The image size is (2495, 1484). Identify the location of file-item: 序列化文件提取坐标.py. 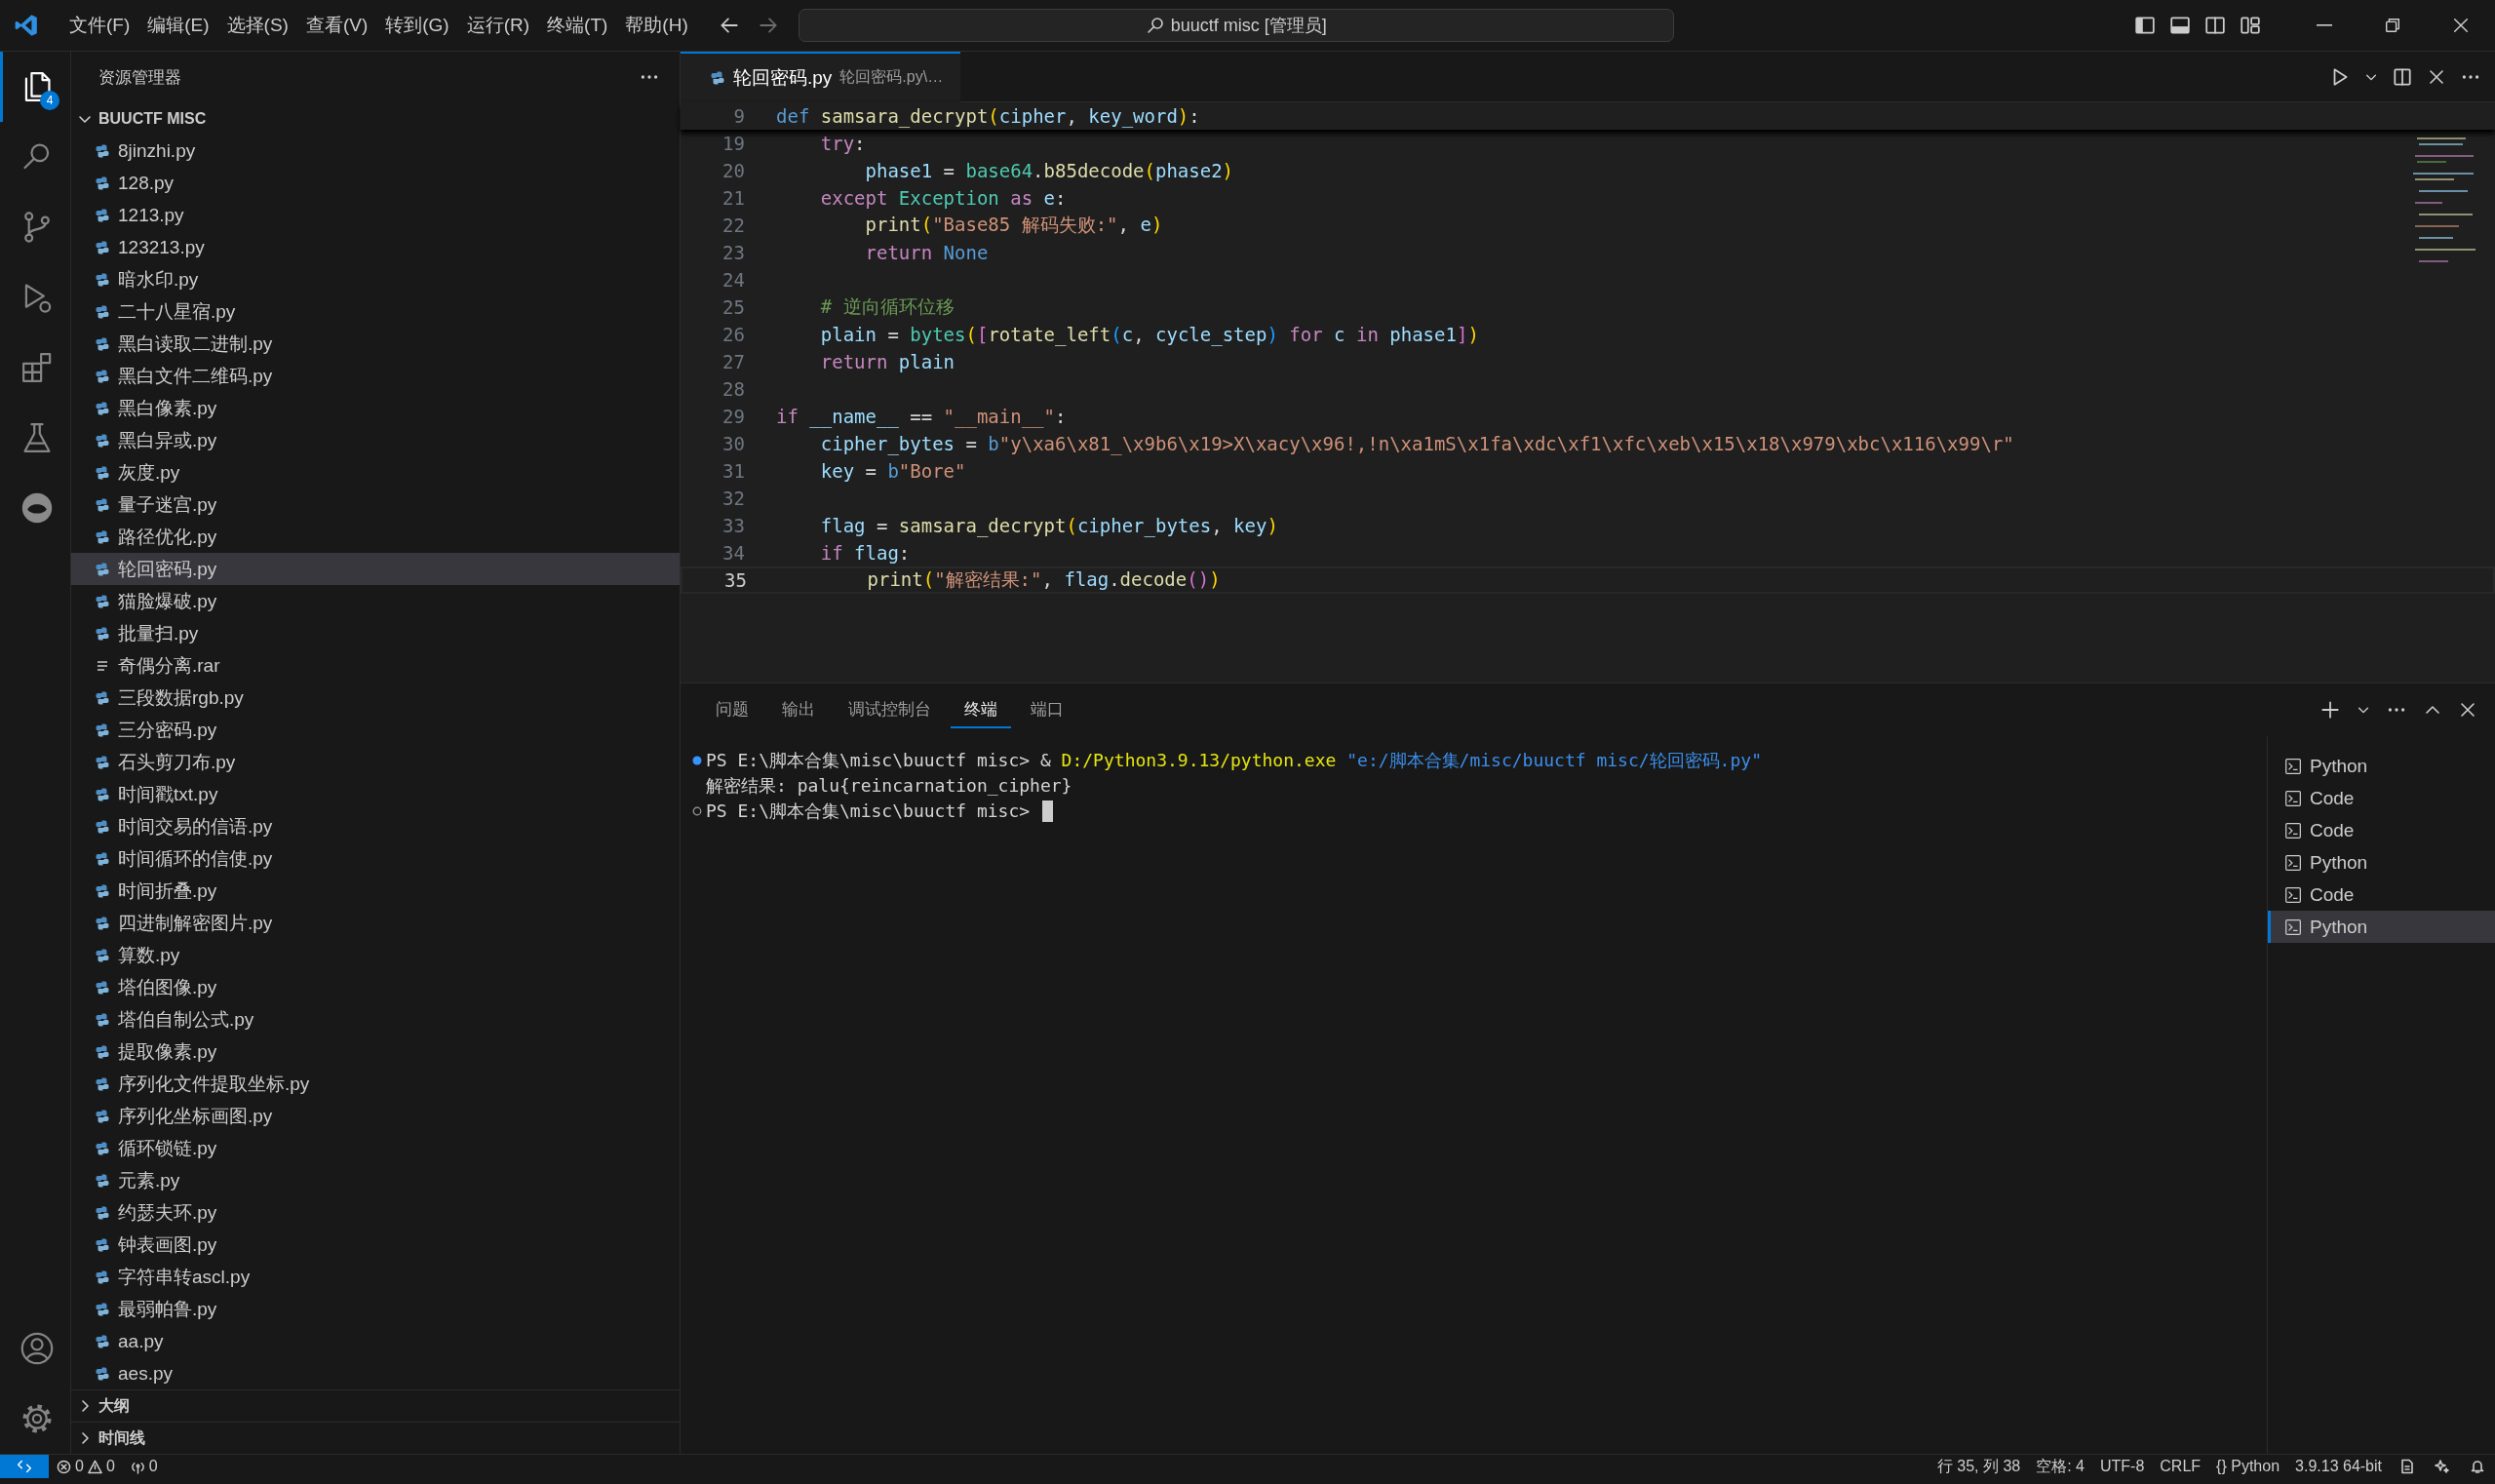
(375, 1084).